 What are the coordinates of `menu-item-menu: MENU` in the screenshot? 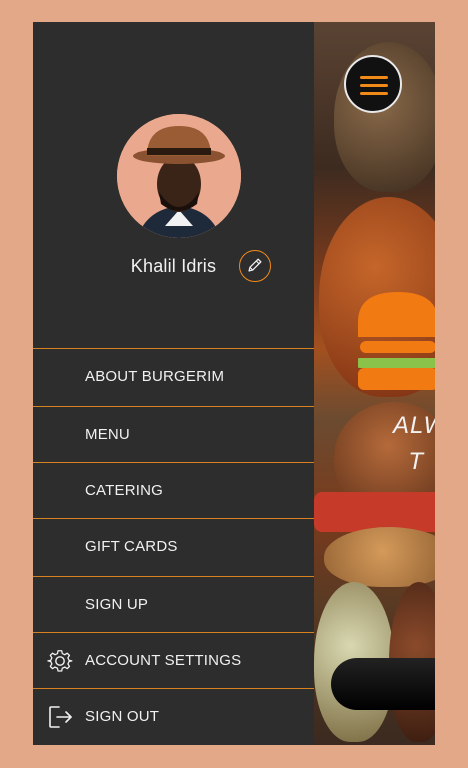 It's located at (173, 434).